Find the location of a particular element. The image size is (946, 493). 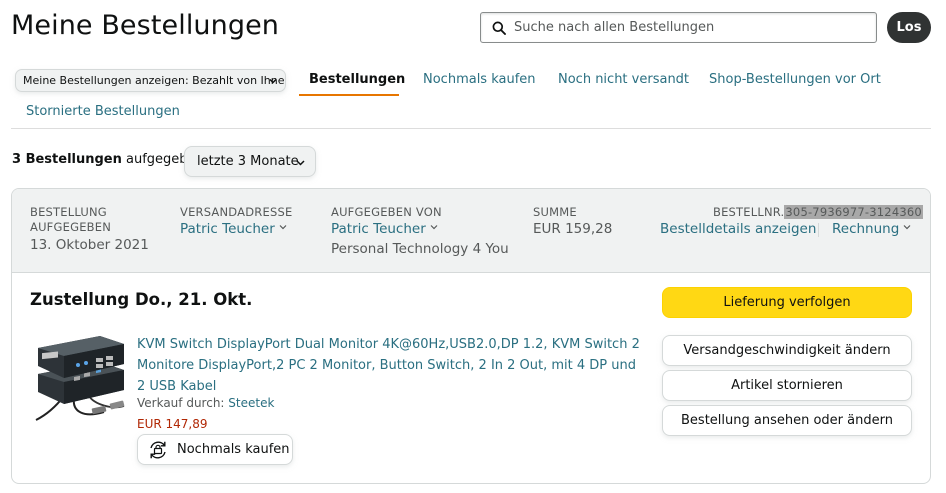

period-select: letzte 3 Monate is located at coordinates (250, 161).